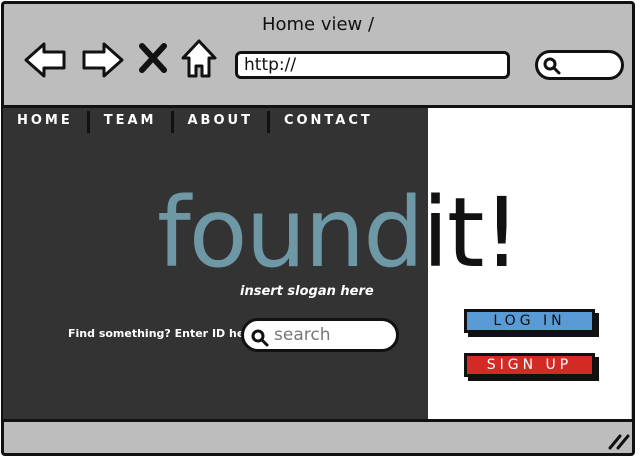  What do you see at coordinates (529, 321) in the screenshot?
I see `login-button: LOG IN` at bounding box center [529, 321].